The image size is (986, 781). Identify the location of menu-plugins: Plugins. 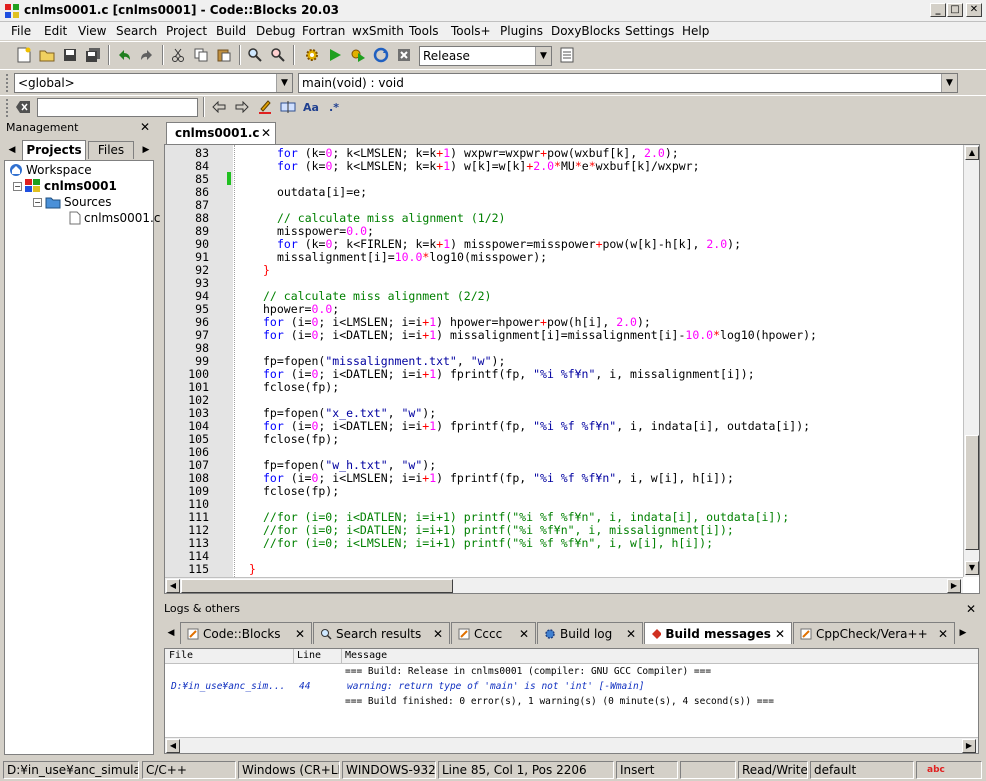
(521, 31).